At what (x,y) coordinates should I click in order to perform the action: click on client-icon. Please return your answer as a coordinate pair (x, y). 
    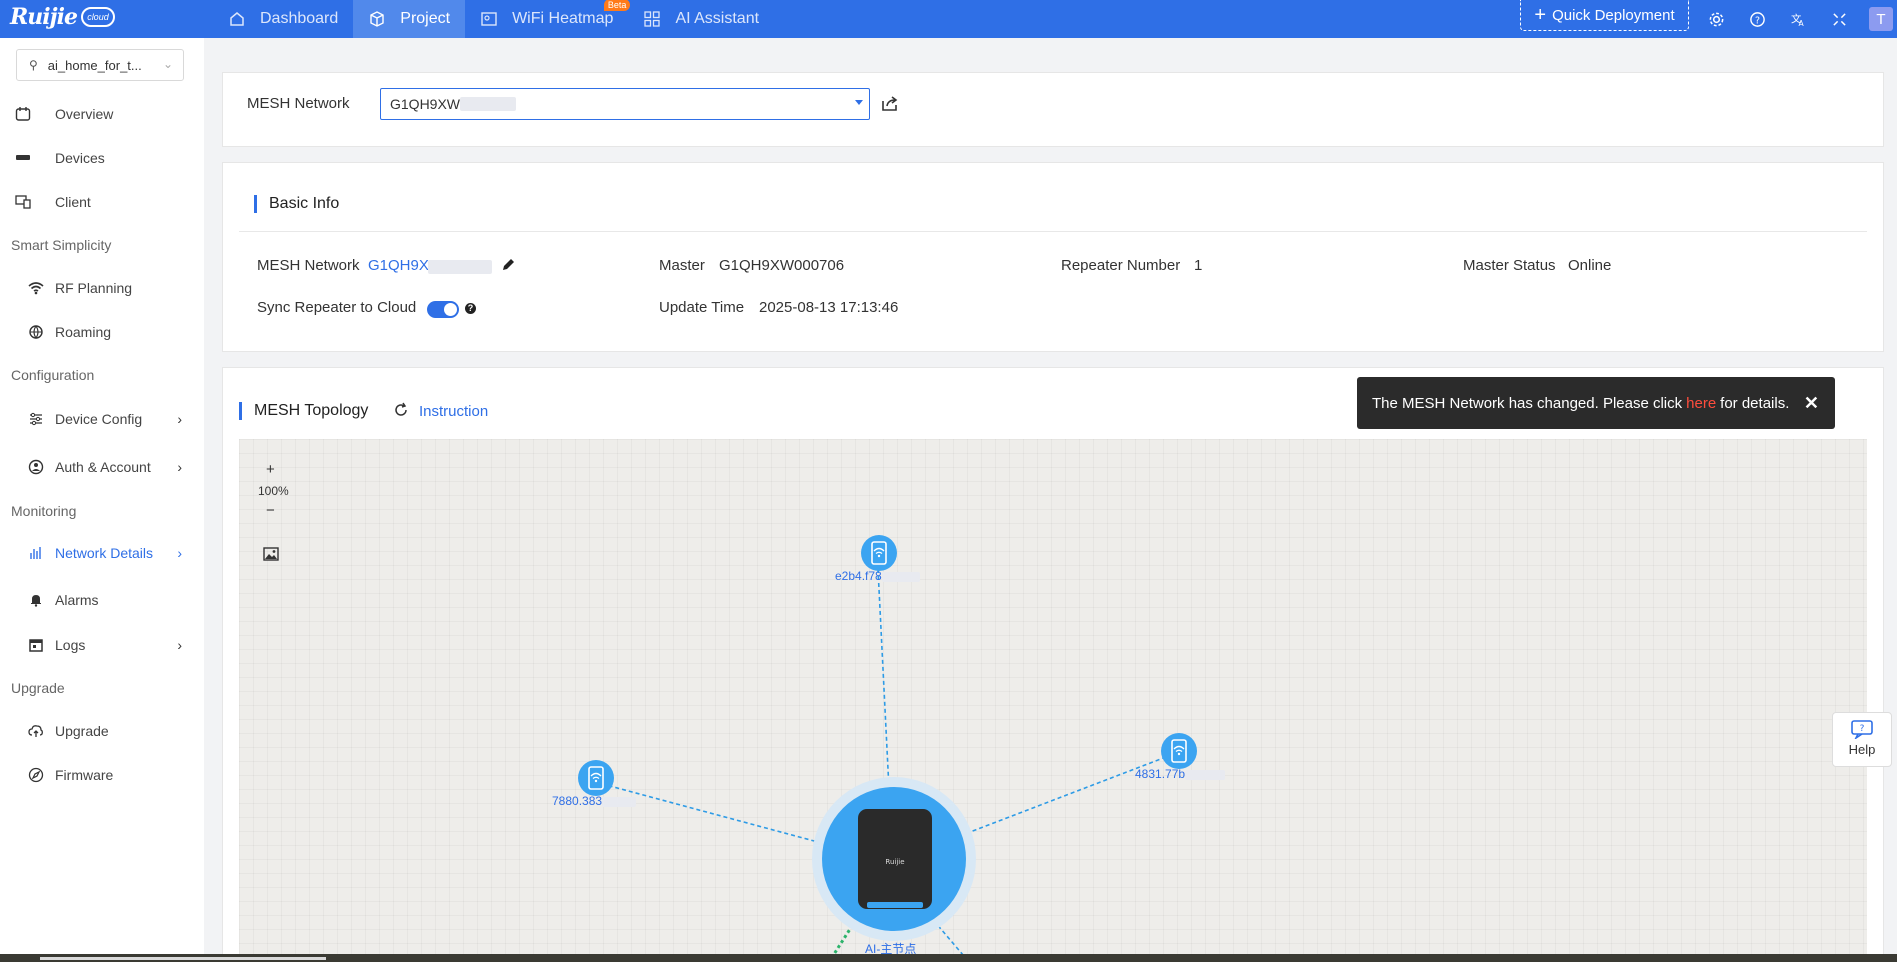
    Looking at the image, I should click on (23, 202).